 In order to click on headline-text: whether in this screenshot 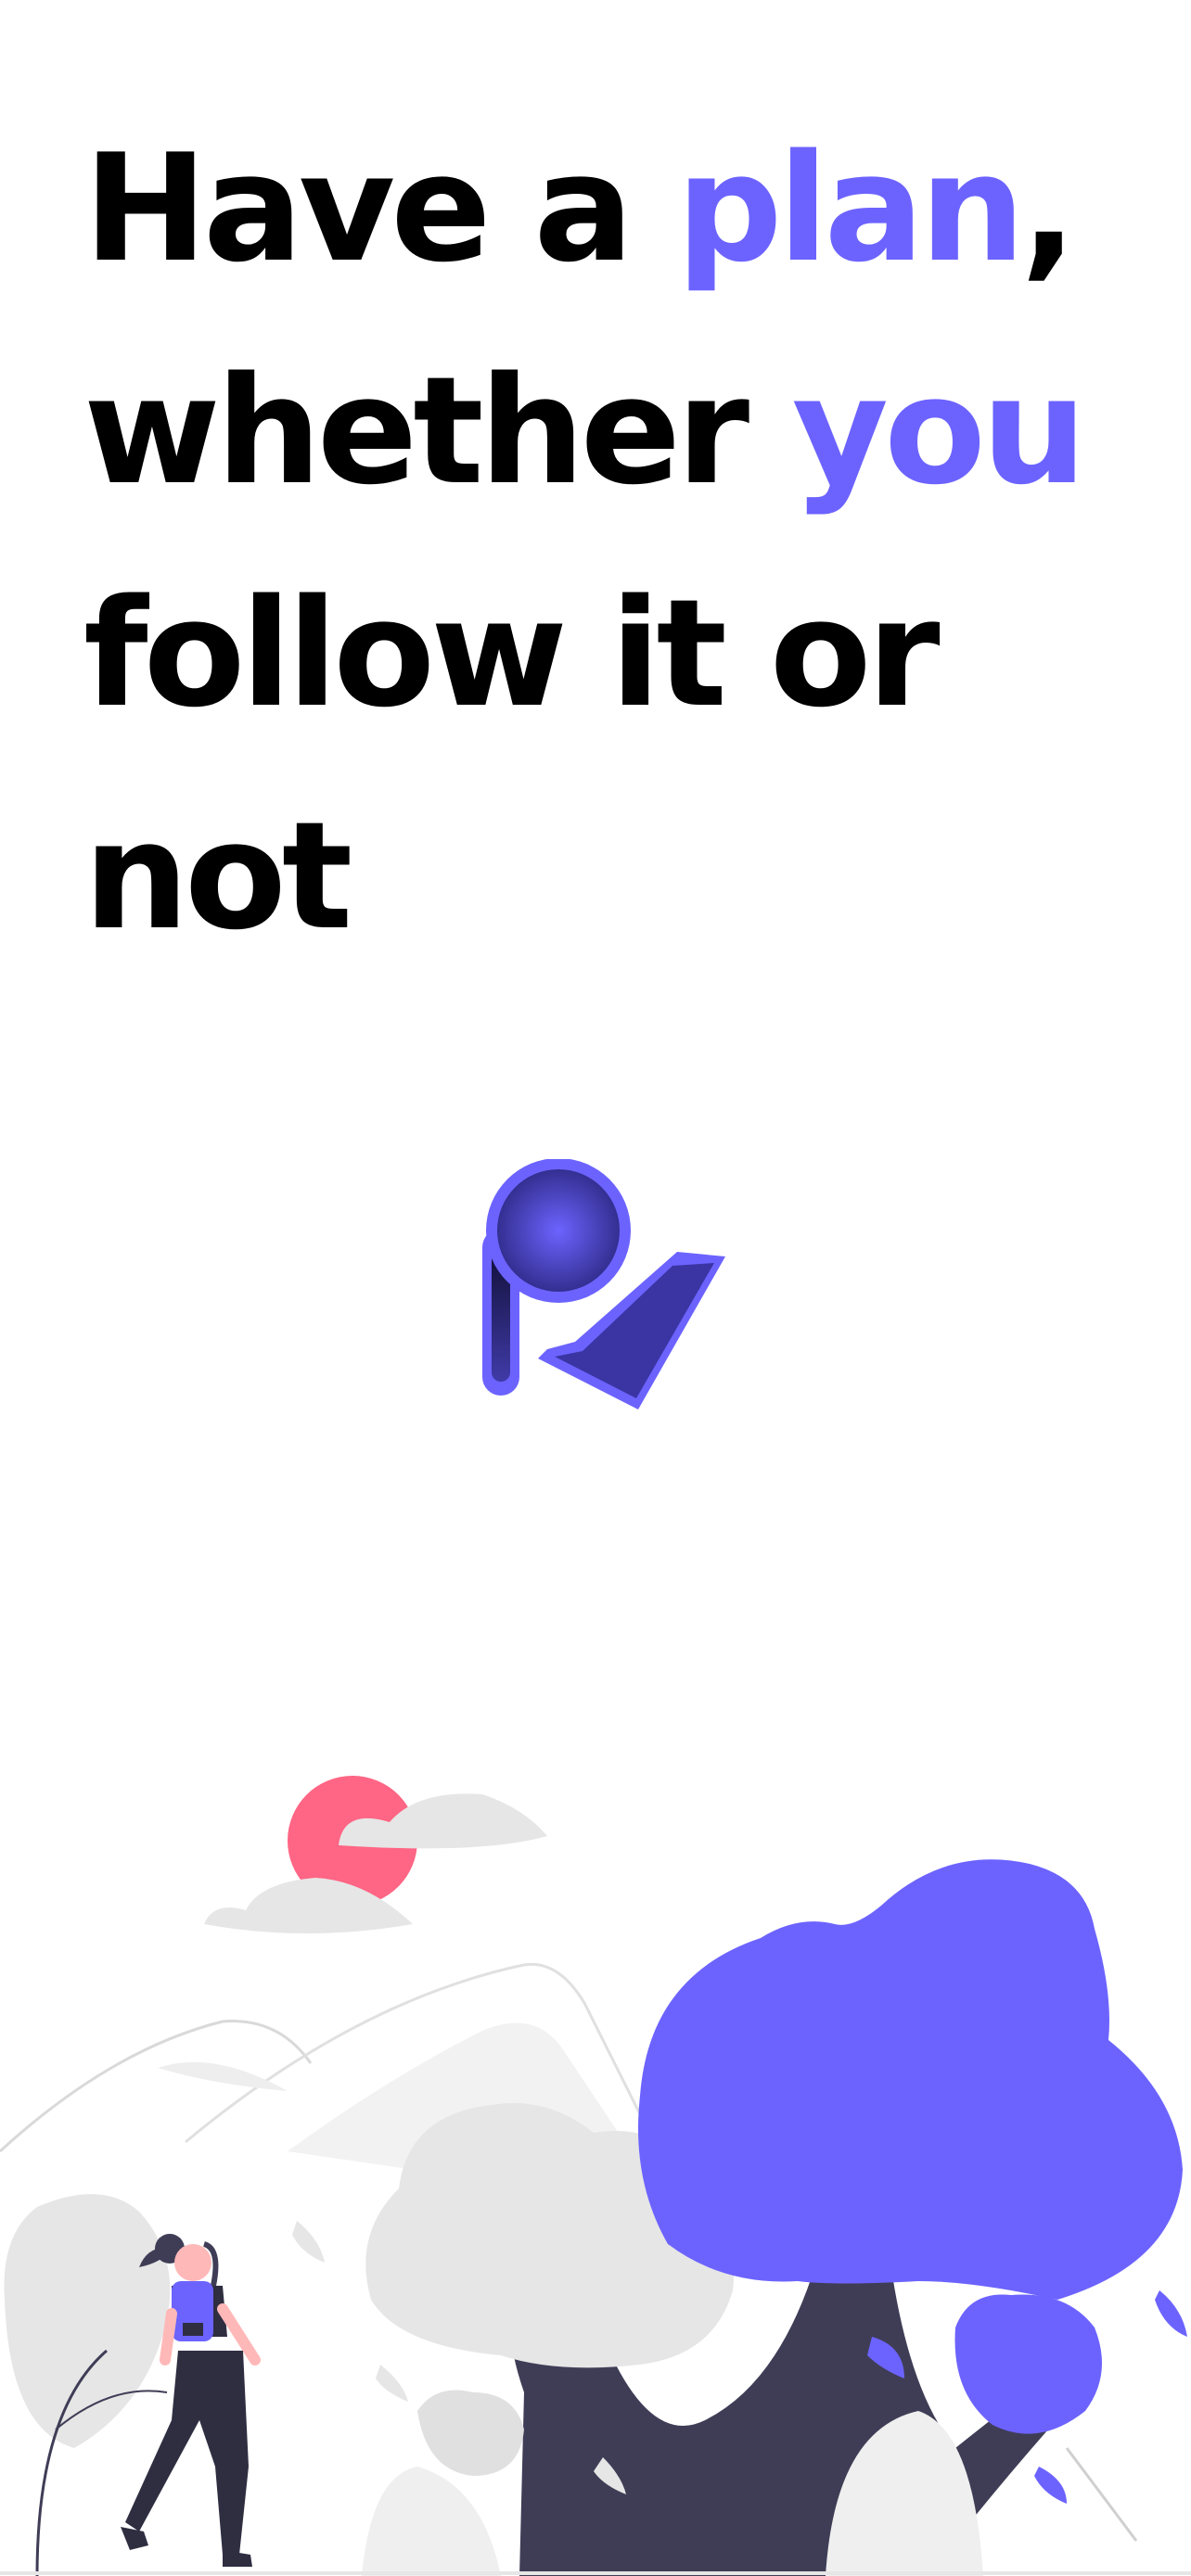, I will do `click(437, 430)`.